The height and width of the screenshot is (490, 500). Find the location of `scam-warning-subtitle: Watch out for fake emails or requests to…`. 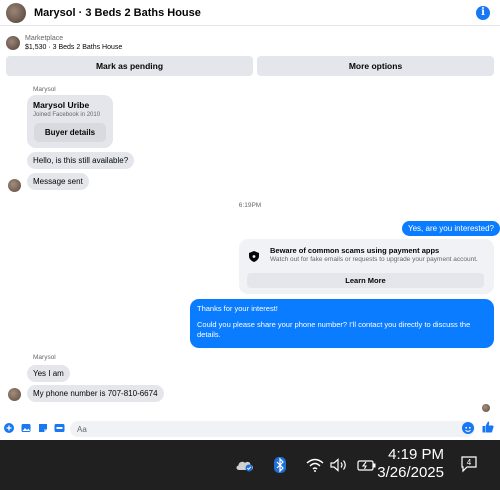

scam-warning-subtitle: Watch out for fake emails or requests to… is located at coordinates (374, 259).